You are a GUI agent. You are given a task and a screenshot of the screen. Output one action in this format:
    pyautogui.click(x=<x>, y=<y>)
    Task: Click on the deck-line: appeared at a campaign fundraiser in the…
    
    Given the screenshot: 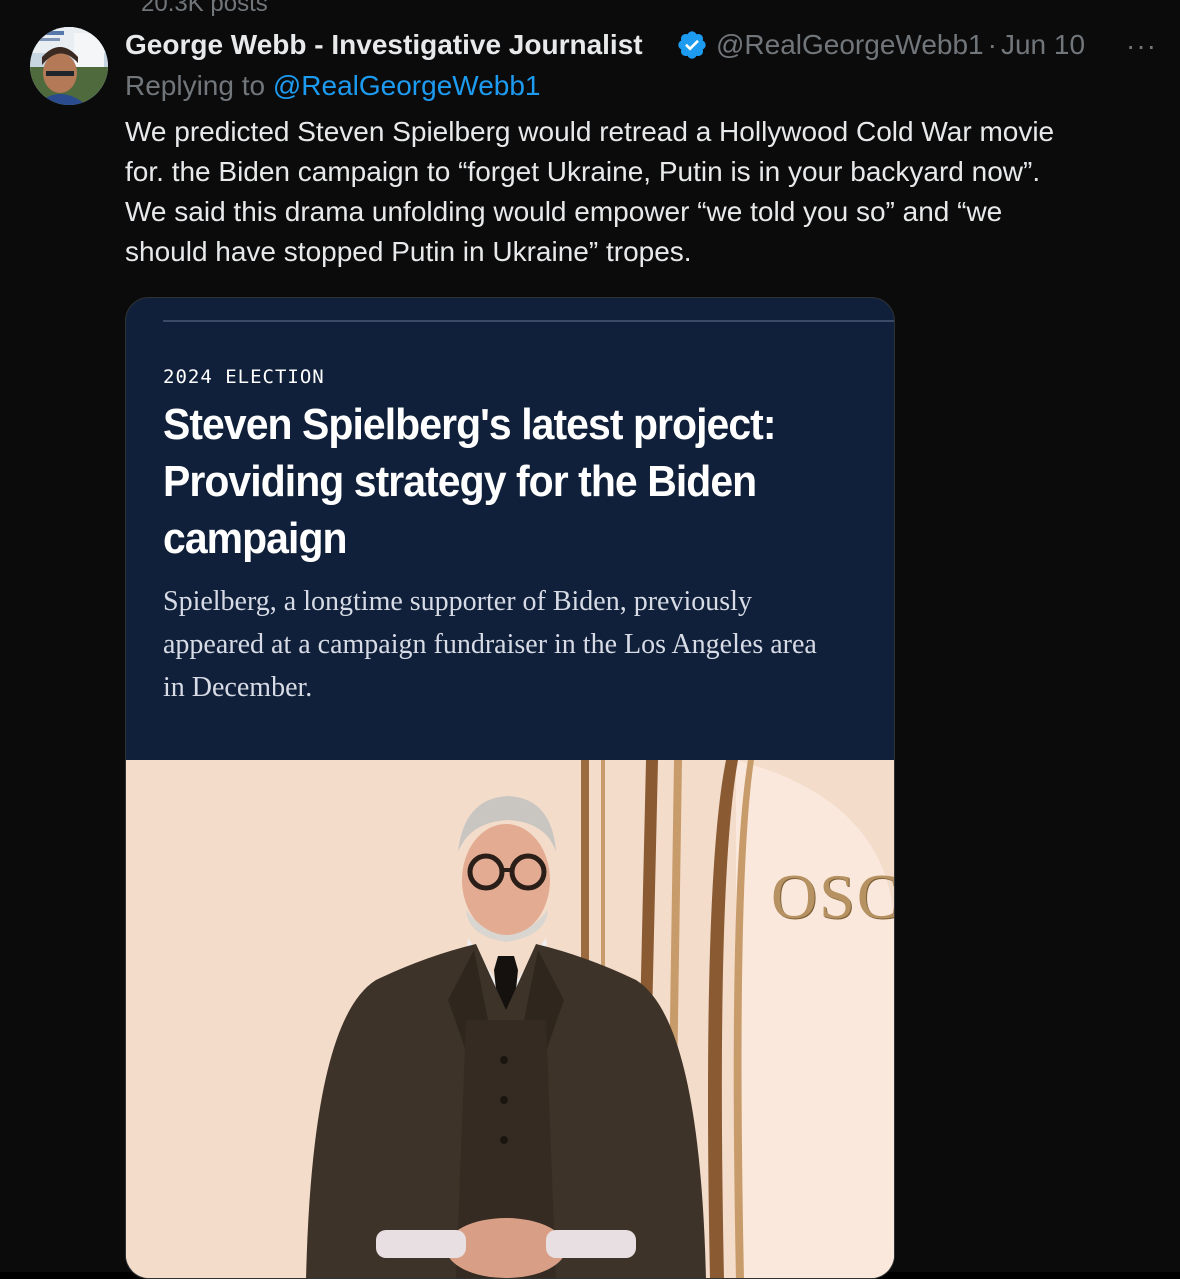 What is the action you would take?
    pyautogui.click(x=490, y=644)
    